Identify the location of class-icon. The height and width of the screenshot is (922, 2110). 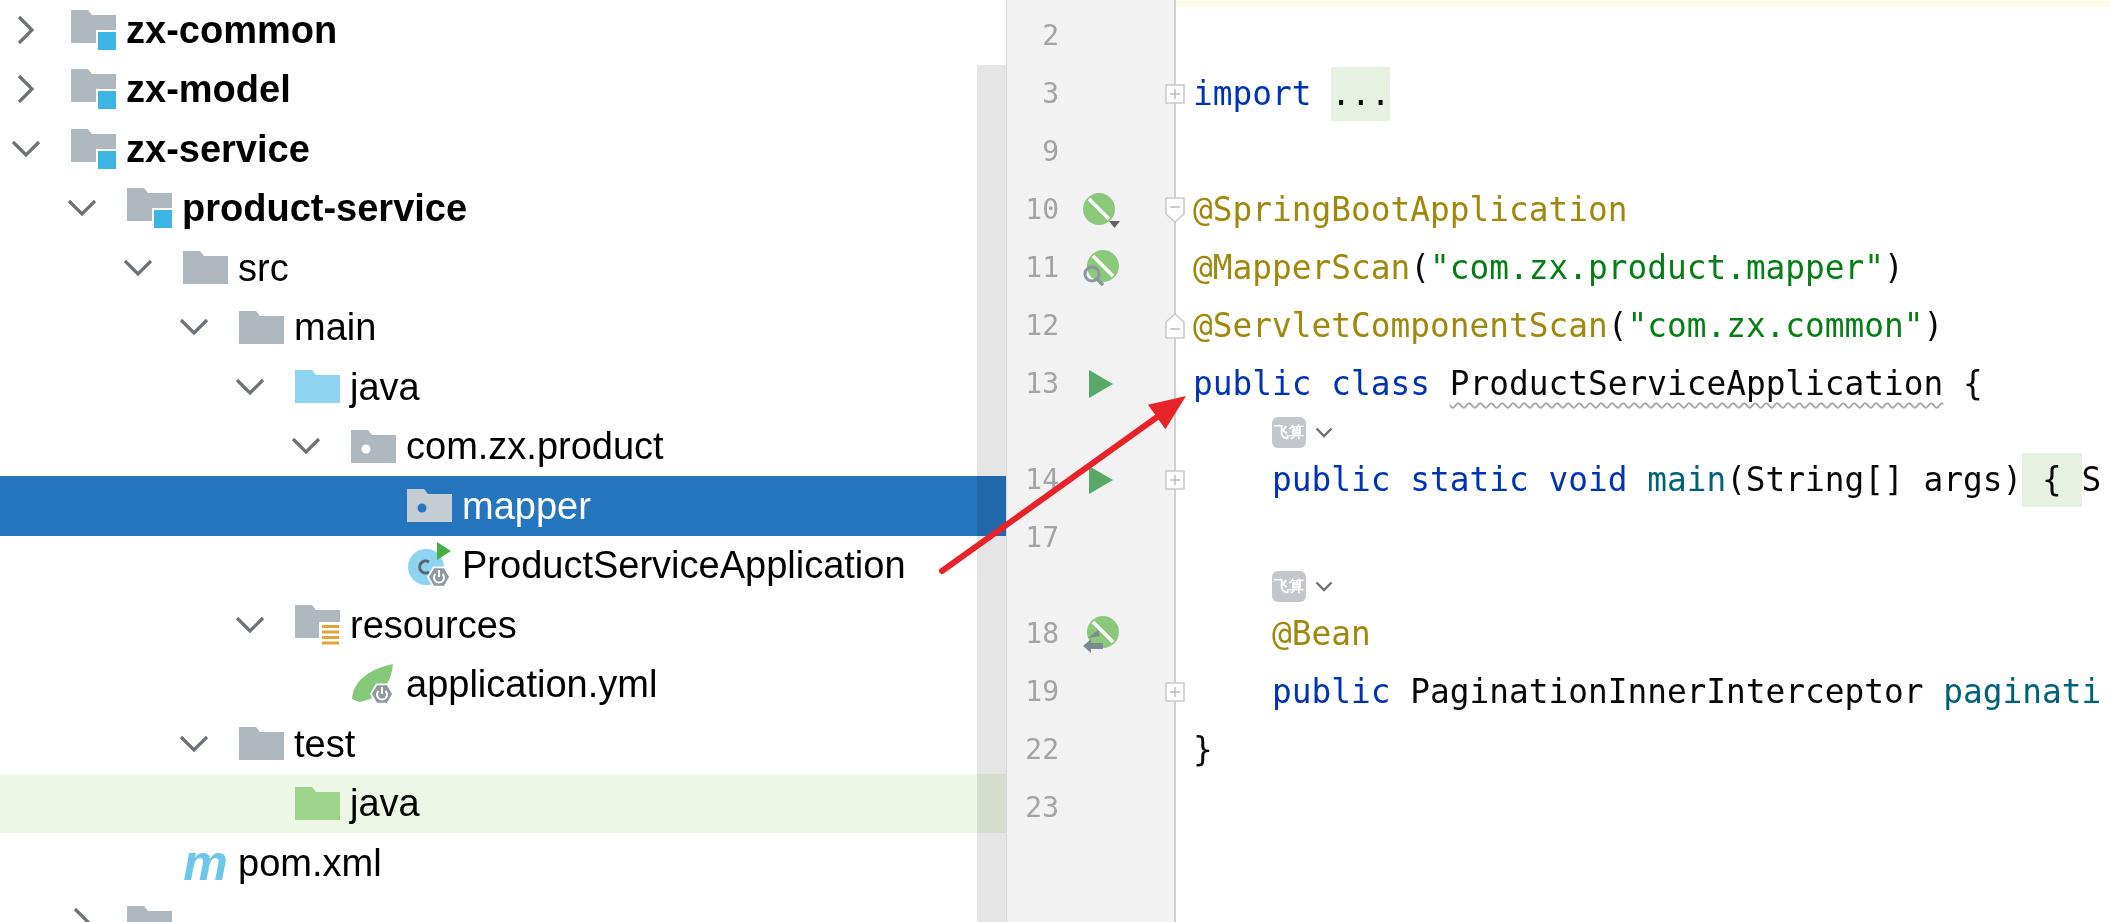
(429, 565).